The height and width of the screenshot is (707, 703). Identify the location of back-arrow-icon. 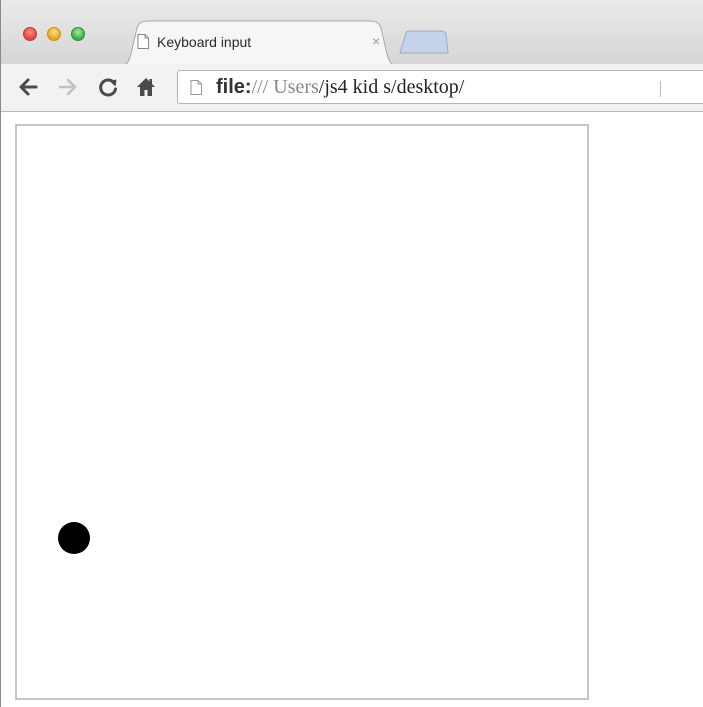
(28, 87).